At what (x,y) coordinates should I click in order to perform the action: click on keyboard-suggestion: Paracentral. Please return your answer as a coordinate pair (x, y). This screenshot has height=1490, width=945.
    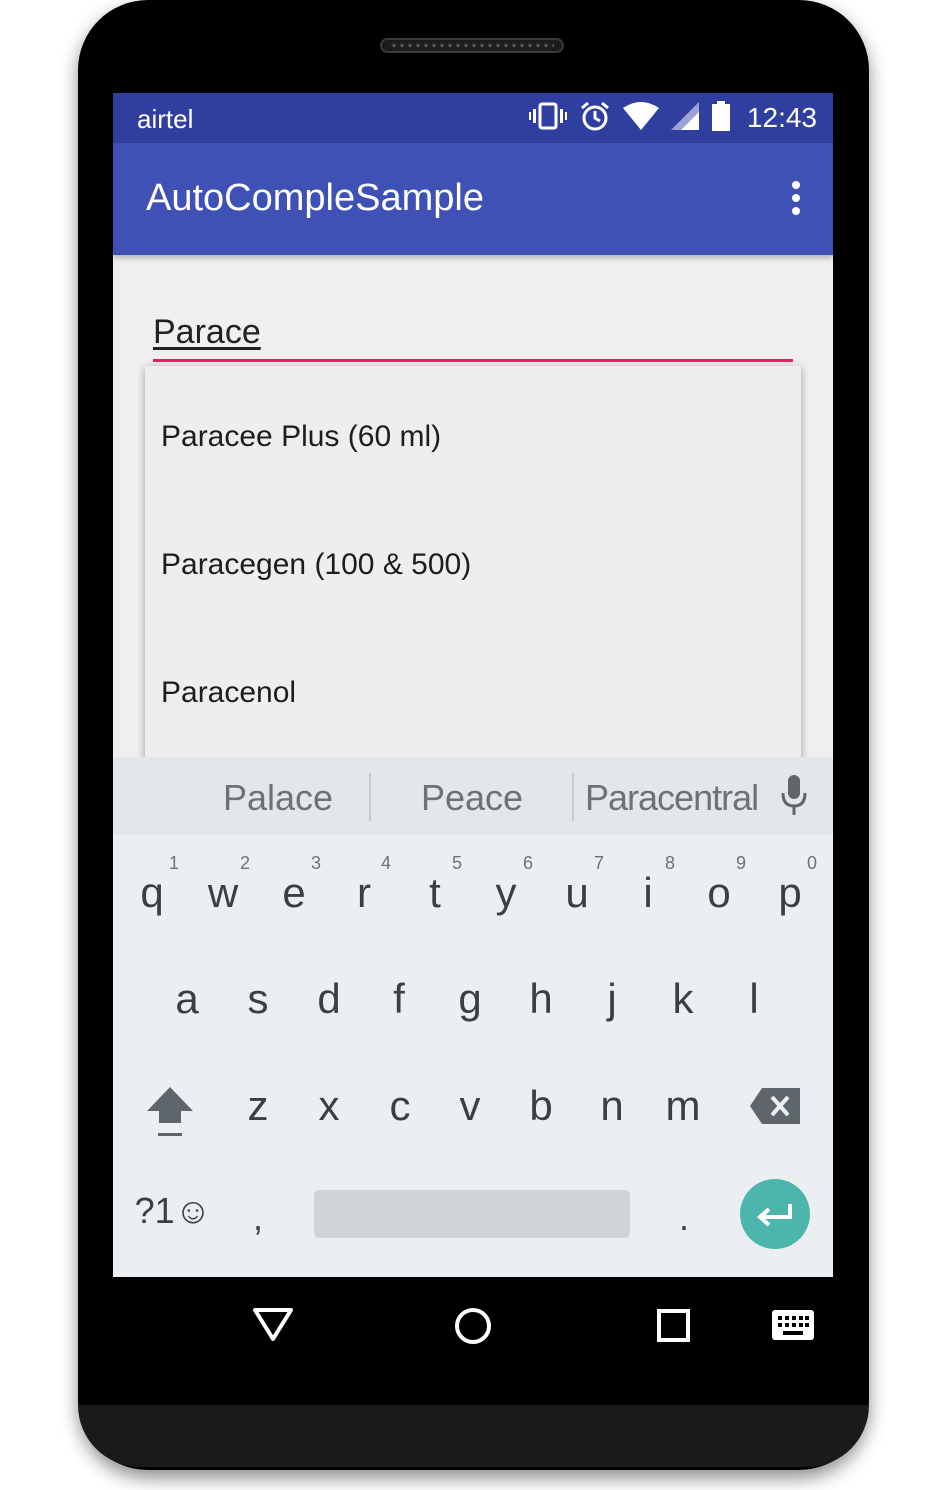
    Looking at the image, I should click on (672, 798).